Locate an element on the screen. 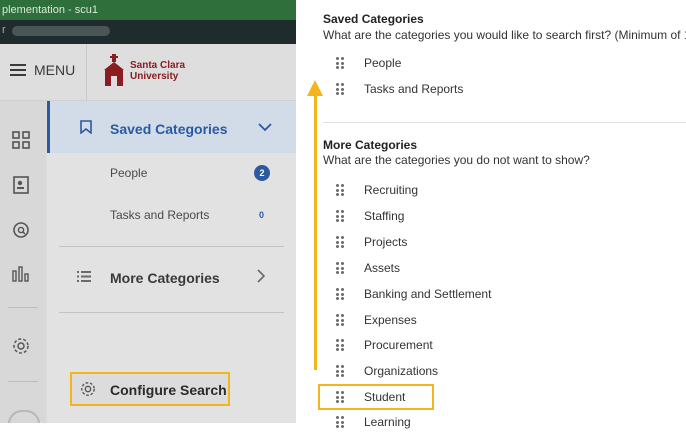 The image size is (686, 432). saved-category-item: Tasks and Reports is located at coordinates (399, 89).